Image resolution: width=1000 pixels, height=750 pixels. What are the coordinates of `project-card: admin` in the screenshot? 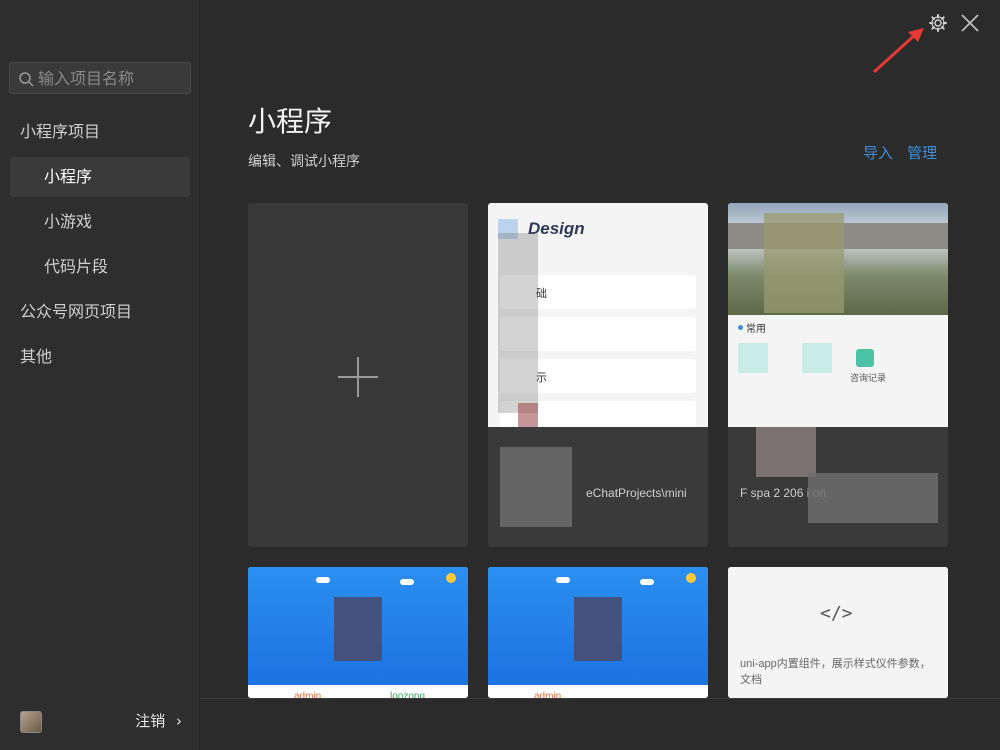 It's located at (598, 632).